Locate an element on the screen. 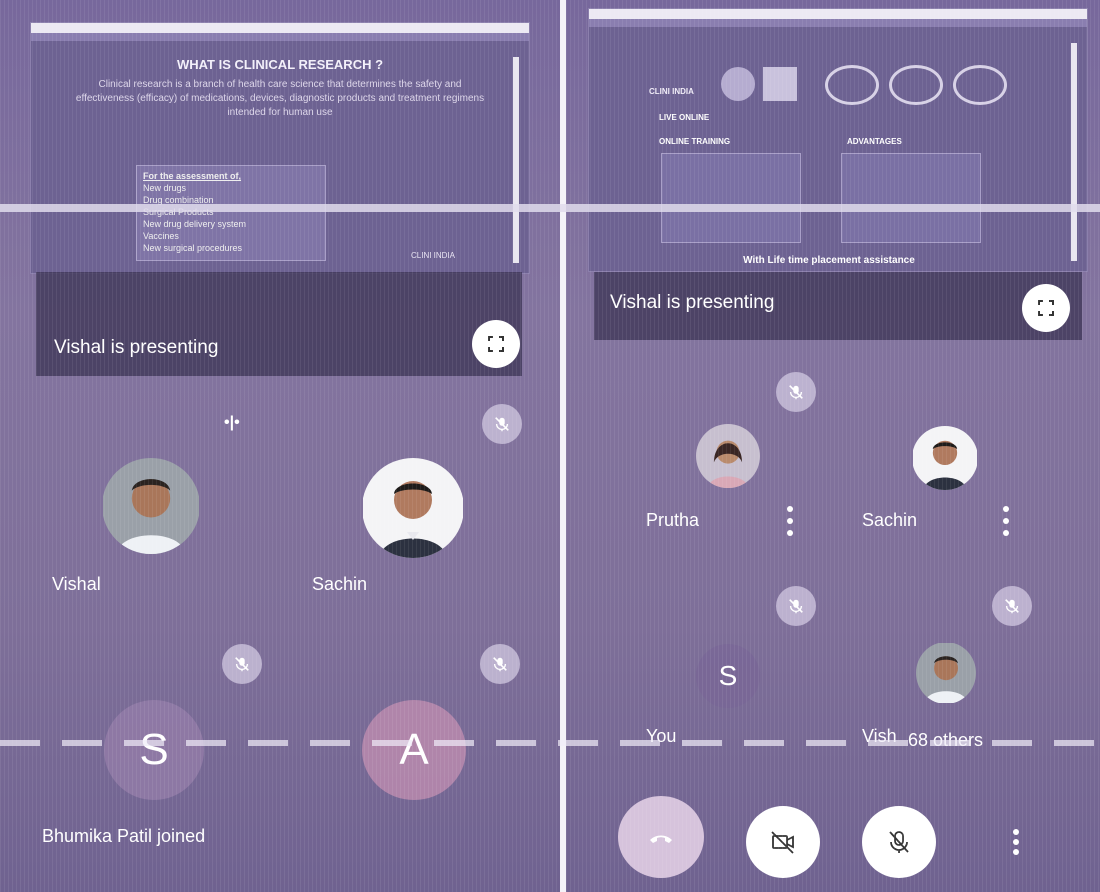 The height and width of the screenshot is (892, 1100). camera-toggle-button is located at coordinates (783, 842).